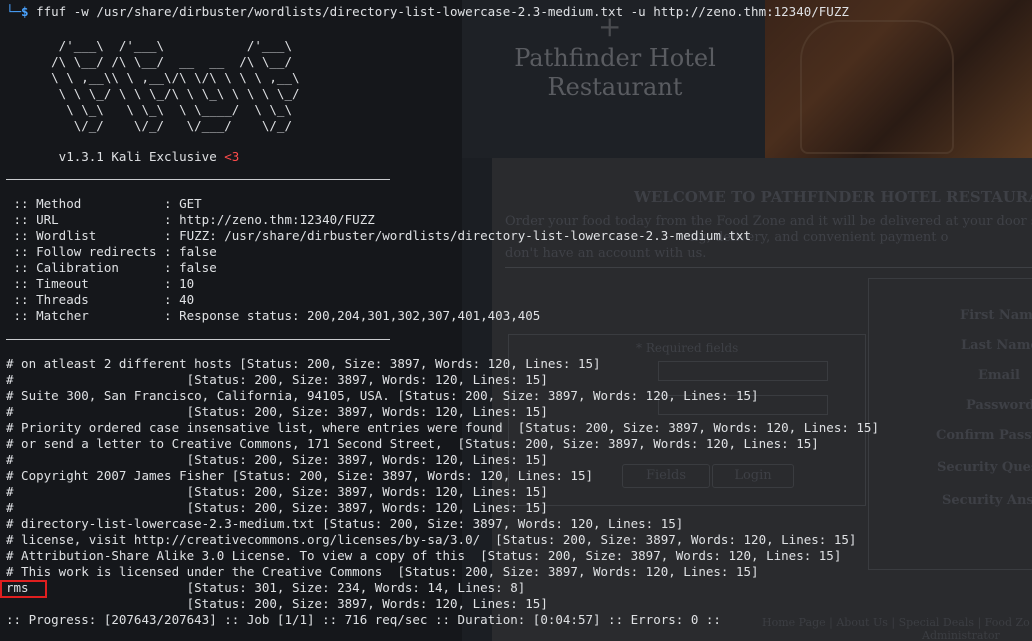 This screenshot has width=1032, height=641. Describe the element at coordinates (104, 203) in the screenshot. I see `config-method: :: Method : GET` at that location.